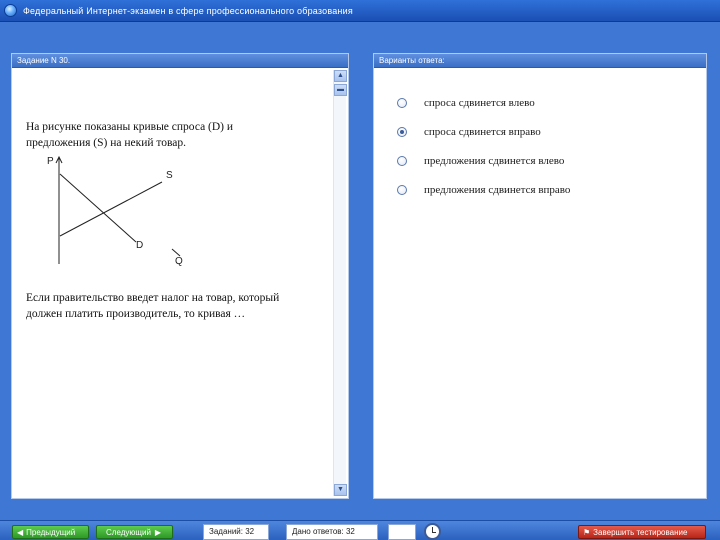 Image resolution: width=720 pixels, height=540 pixels. What do you see at coordinates (179, 261) in the screenshot?
I see `quantity-axis-label: Q` at bounding box center [179, 261].